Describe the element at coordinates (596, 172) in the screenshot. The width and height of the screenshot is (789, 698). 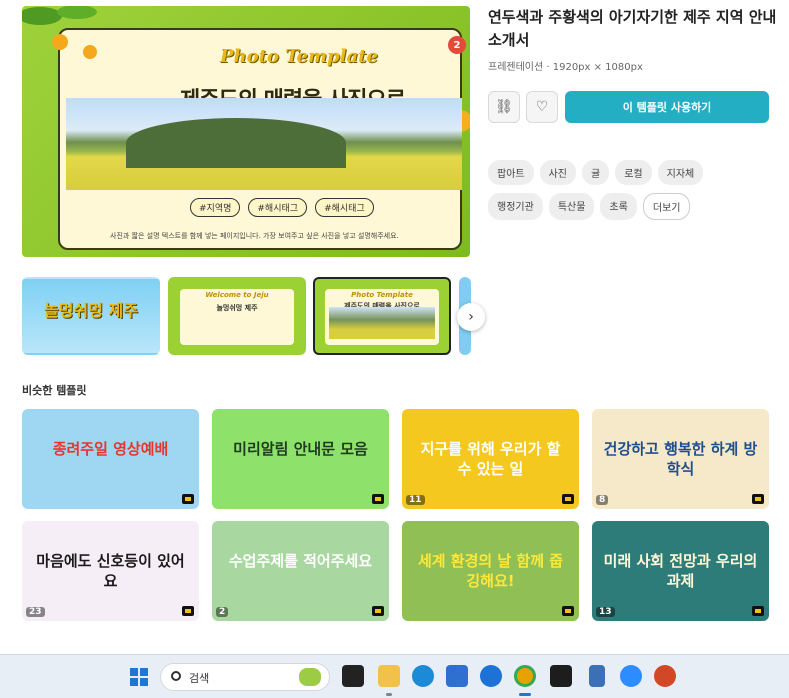
I see `tag-chip: 귤` at that location.